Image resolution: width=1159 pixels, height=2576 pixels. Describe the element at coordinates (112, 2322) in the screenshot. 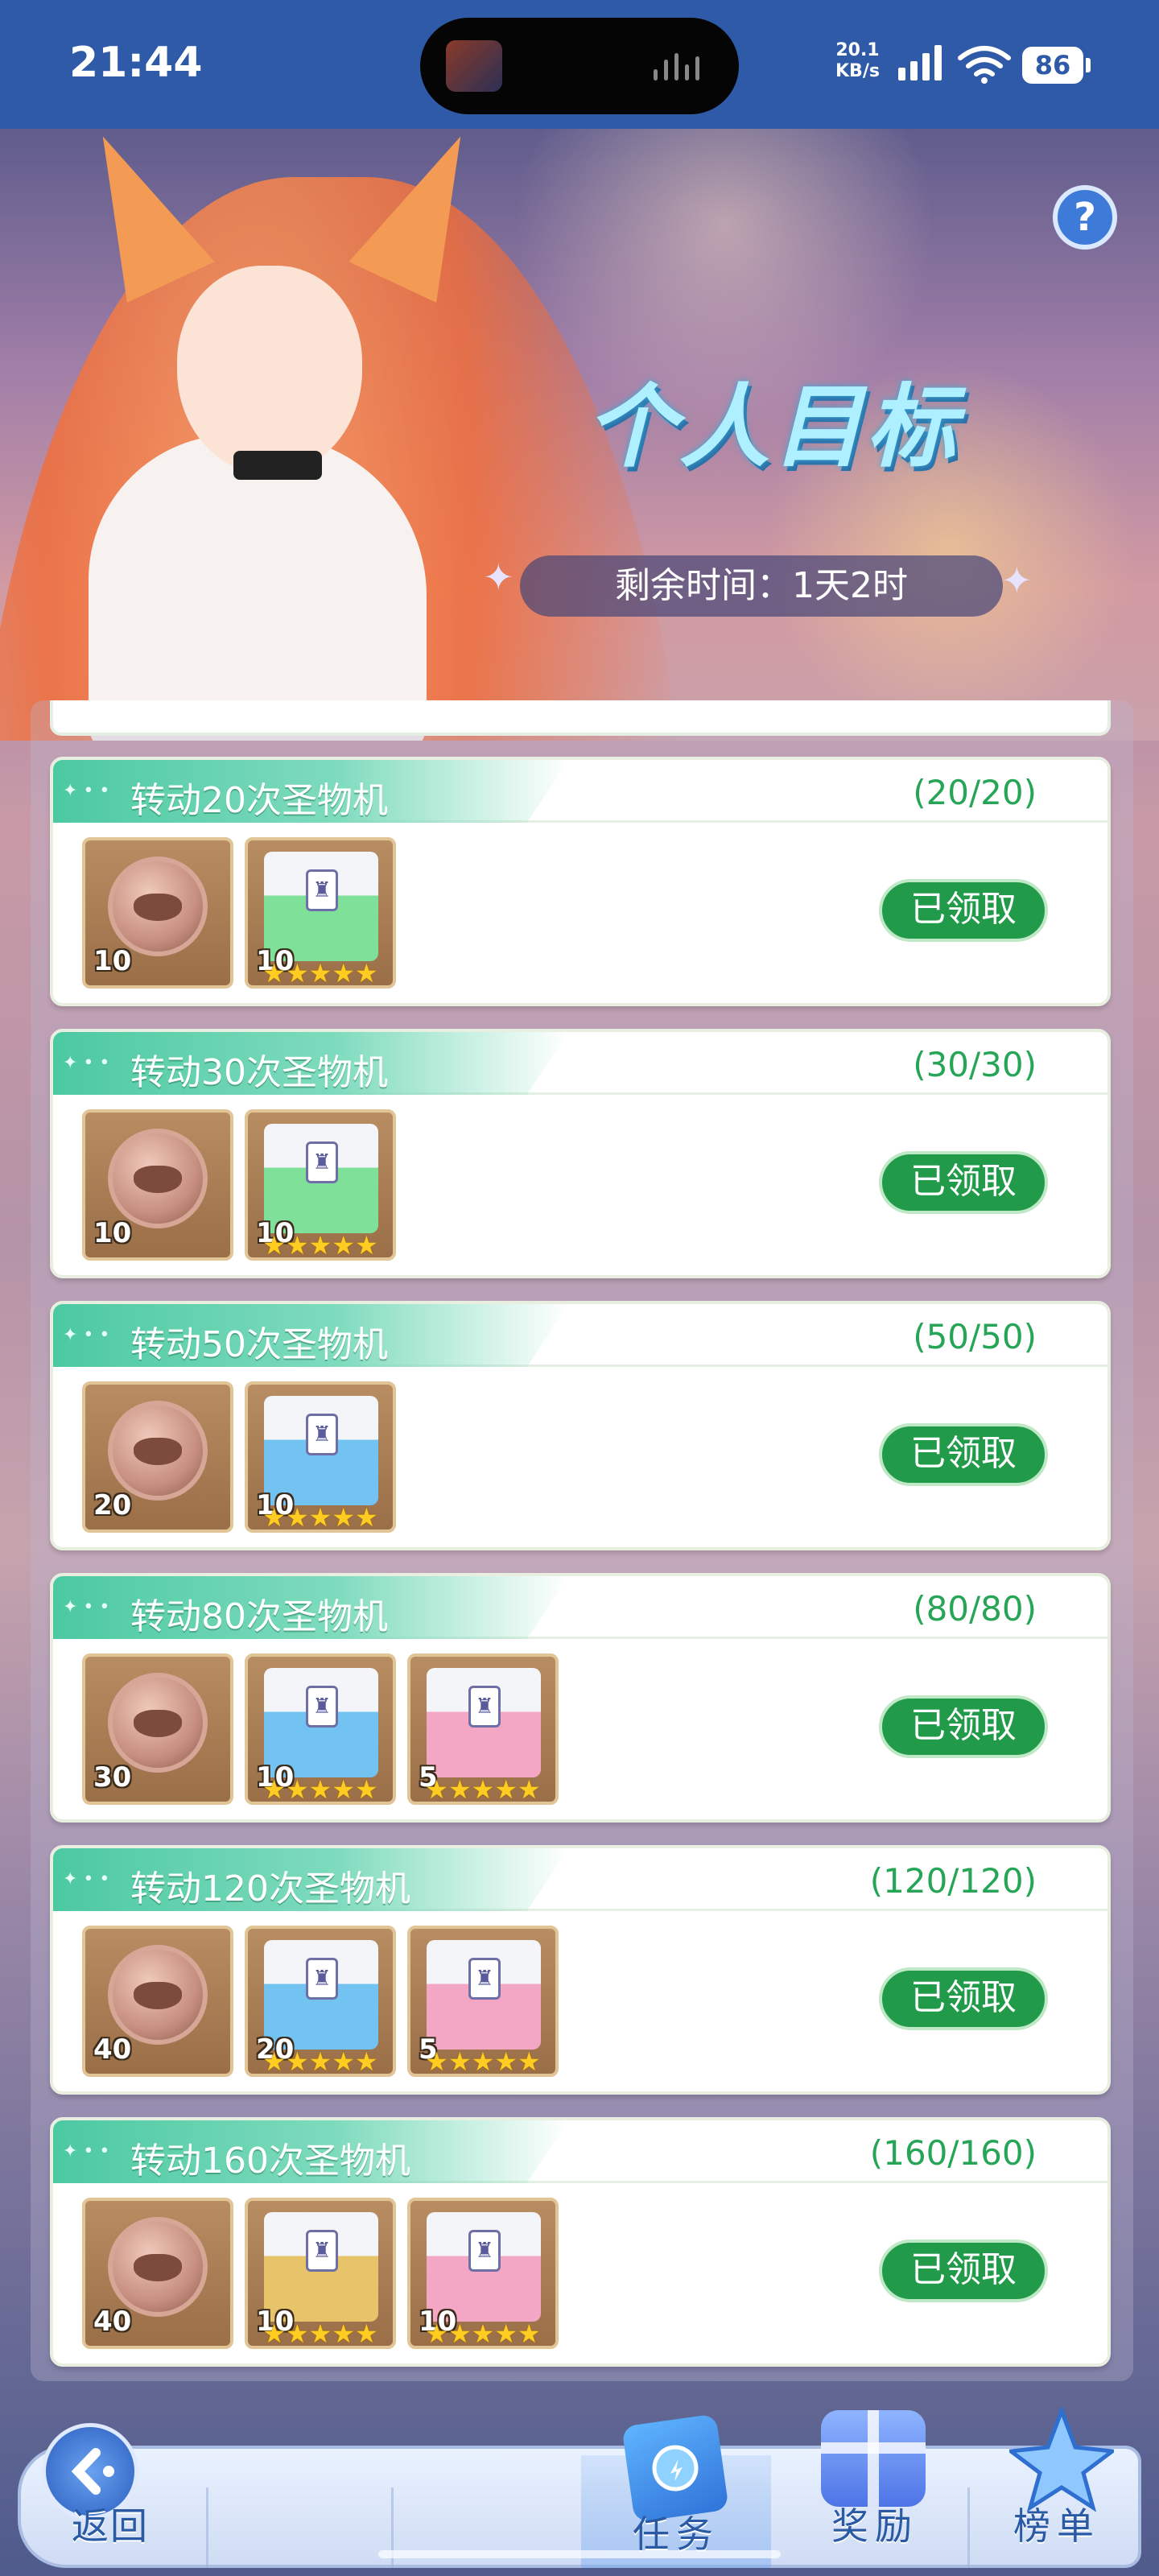

I see `reward-count: 40` at that location.